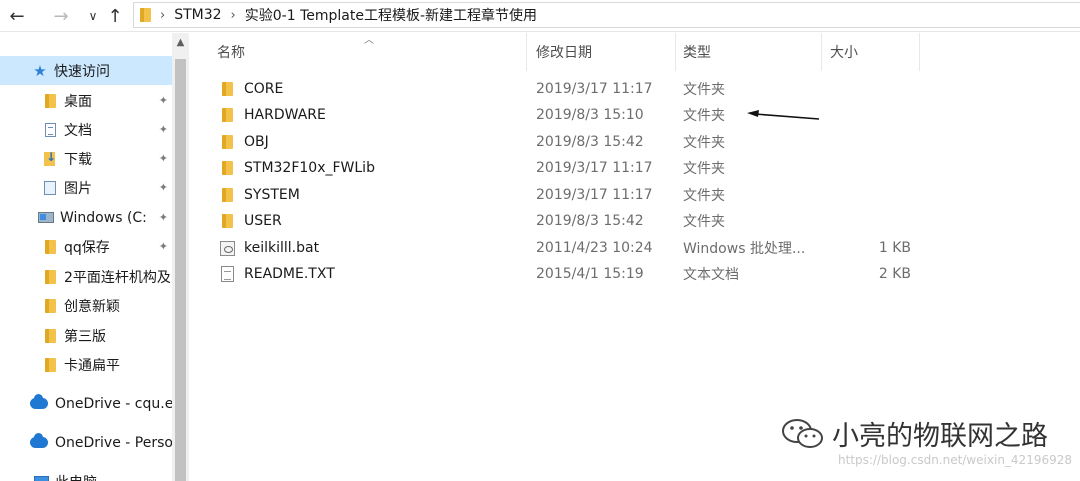 The width and height of the screenshot is (1080, 481). What do you see at coordinates (227, 274) in the screenshot?
I see `text-file-icon` at bounding box center [227, 274].